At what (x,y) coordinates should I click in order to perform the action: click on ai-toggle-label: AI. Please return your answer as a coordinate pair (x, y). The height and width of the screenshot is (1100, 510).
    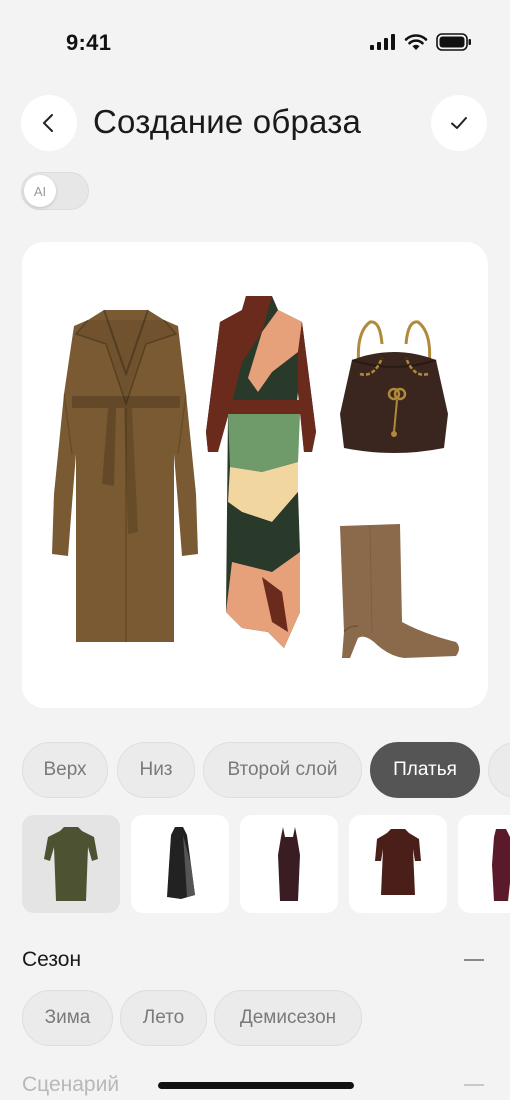
    Looking at the image, I should click on (40, 191).